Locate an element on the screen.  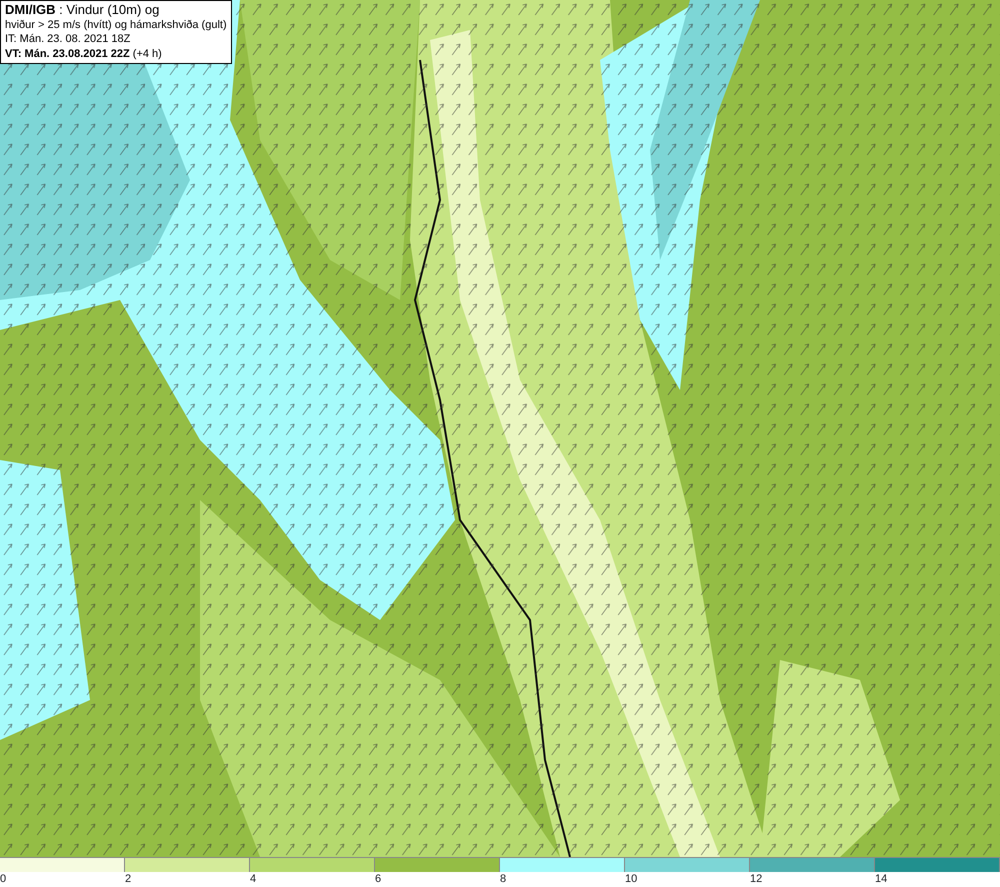
legend-tick-label: 6 is located at coordinates (378, 879).